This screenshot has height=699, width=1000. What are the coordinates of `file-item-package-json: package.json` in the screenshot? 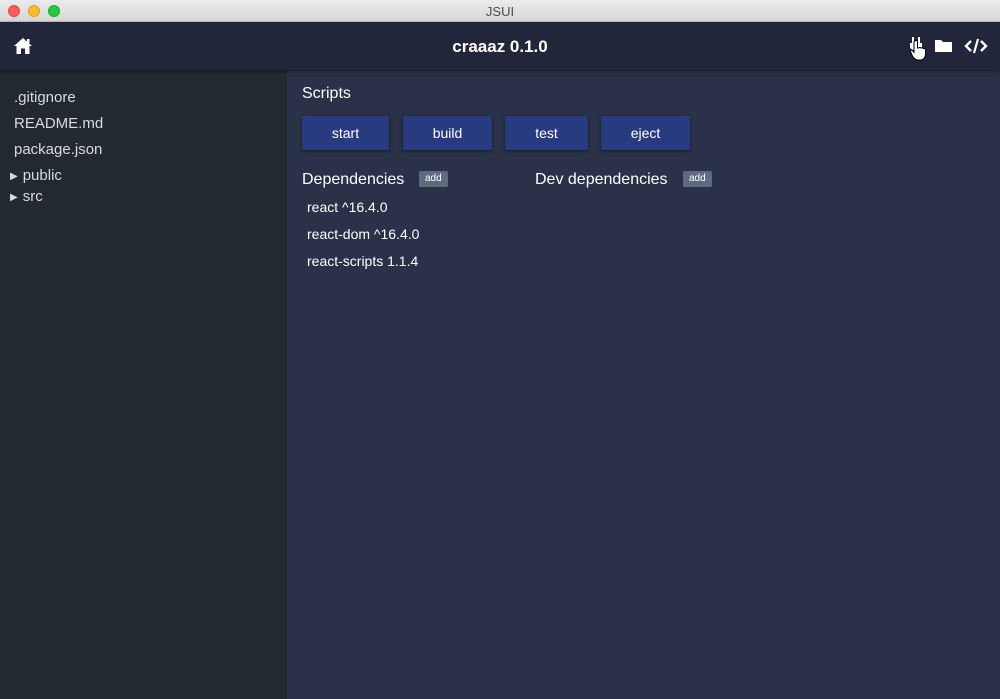 It's located at (58, 149).